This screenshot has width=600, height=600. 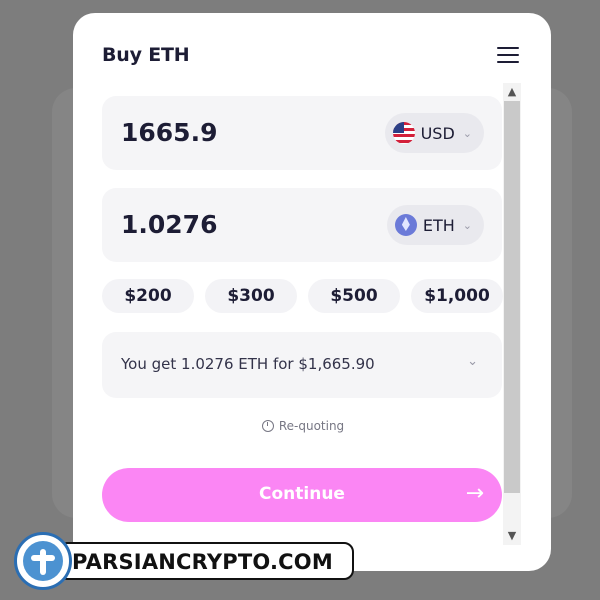 What do you see at coordinates (302, 225) in the screenshot?
I see `crypto-amount-field: 1.0276 ETH ⌄` at bounding box center [302, 225].